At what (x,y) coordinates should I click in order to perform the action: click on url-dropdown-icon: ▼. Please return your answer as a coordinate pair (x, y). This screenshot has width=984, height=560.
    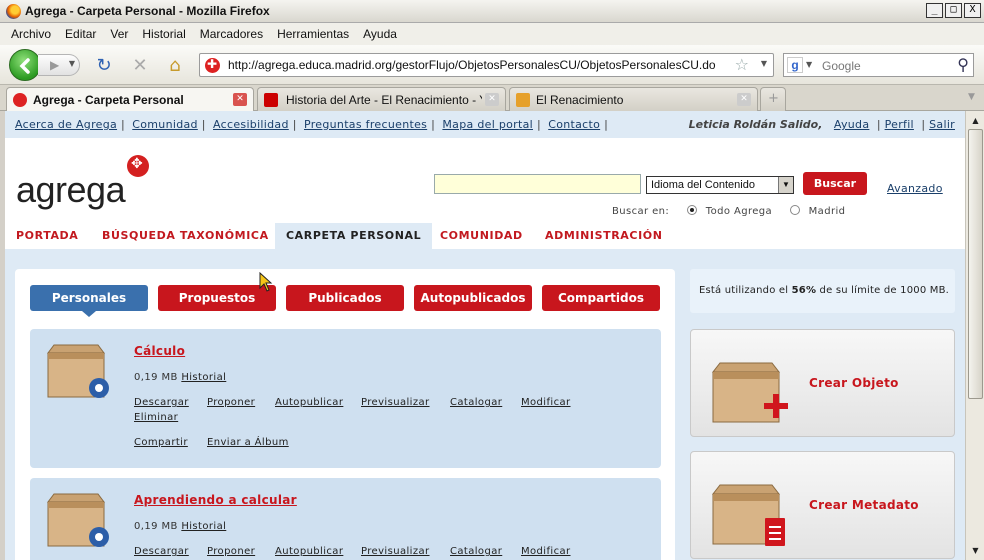
    Looking at the image, I should click on (764, 63).